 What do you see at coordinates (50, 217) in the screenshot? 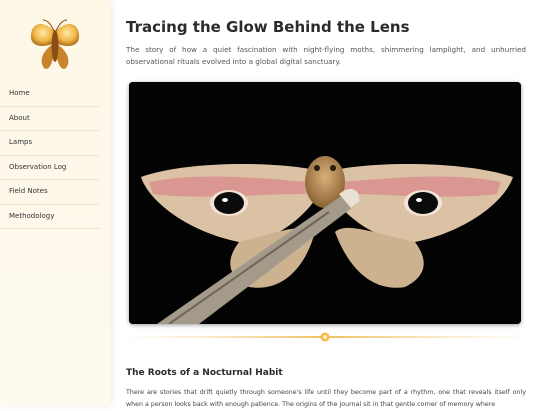
I see `sidebar-item-methodology: Methodology` at bounding box center [50, 217].